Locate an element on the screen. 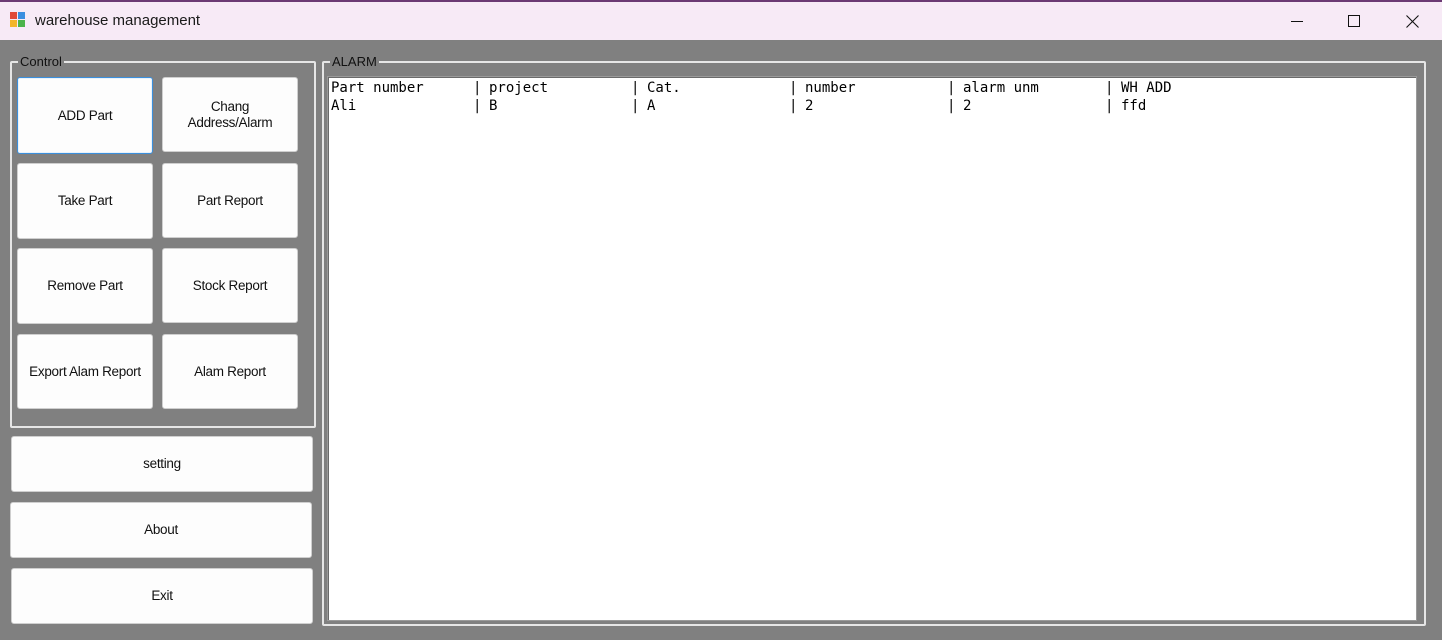 This screenshot has width=1442, height=640. change-address-label-line2: Address/Alarm is located at coordinates (230, 122).